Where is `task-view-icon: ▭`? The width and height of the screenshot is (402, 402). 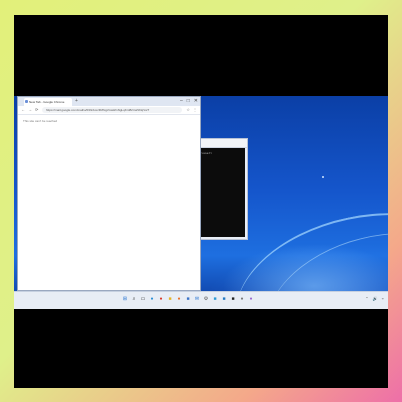 task-view-icon: ▭ is located at coordinates (143, 299).